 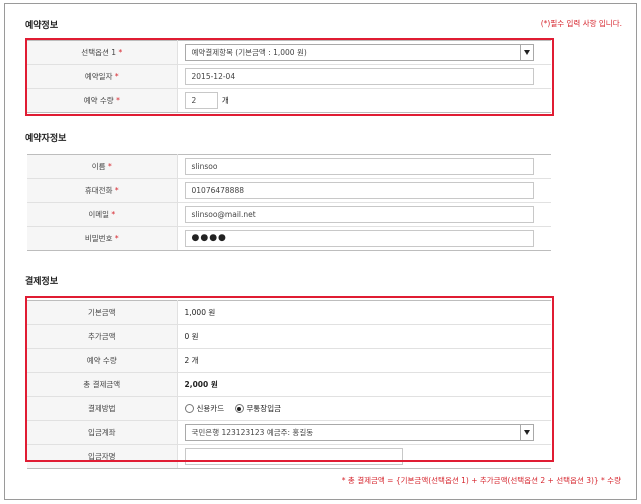 What do you see at coordinates (42, 26) in the screenshot?
I see `reservation-section-title: 예약정보` at bounding box center [42, 26].